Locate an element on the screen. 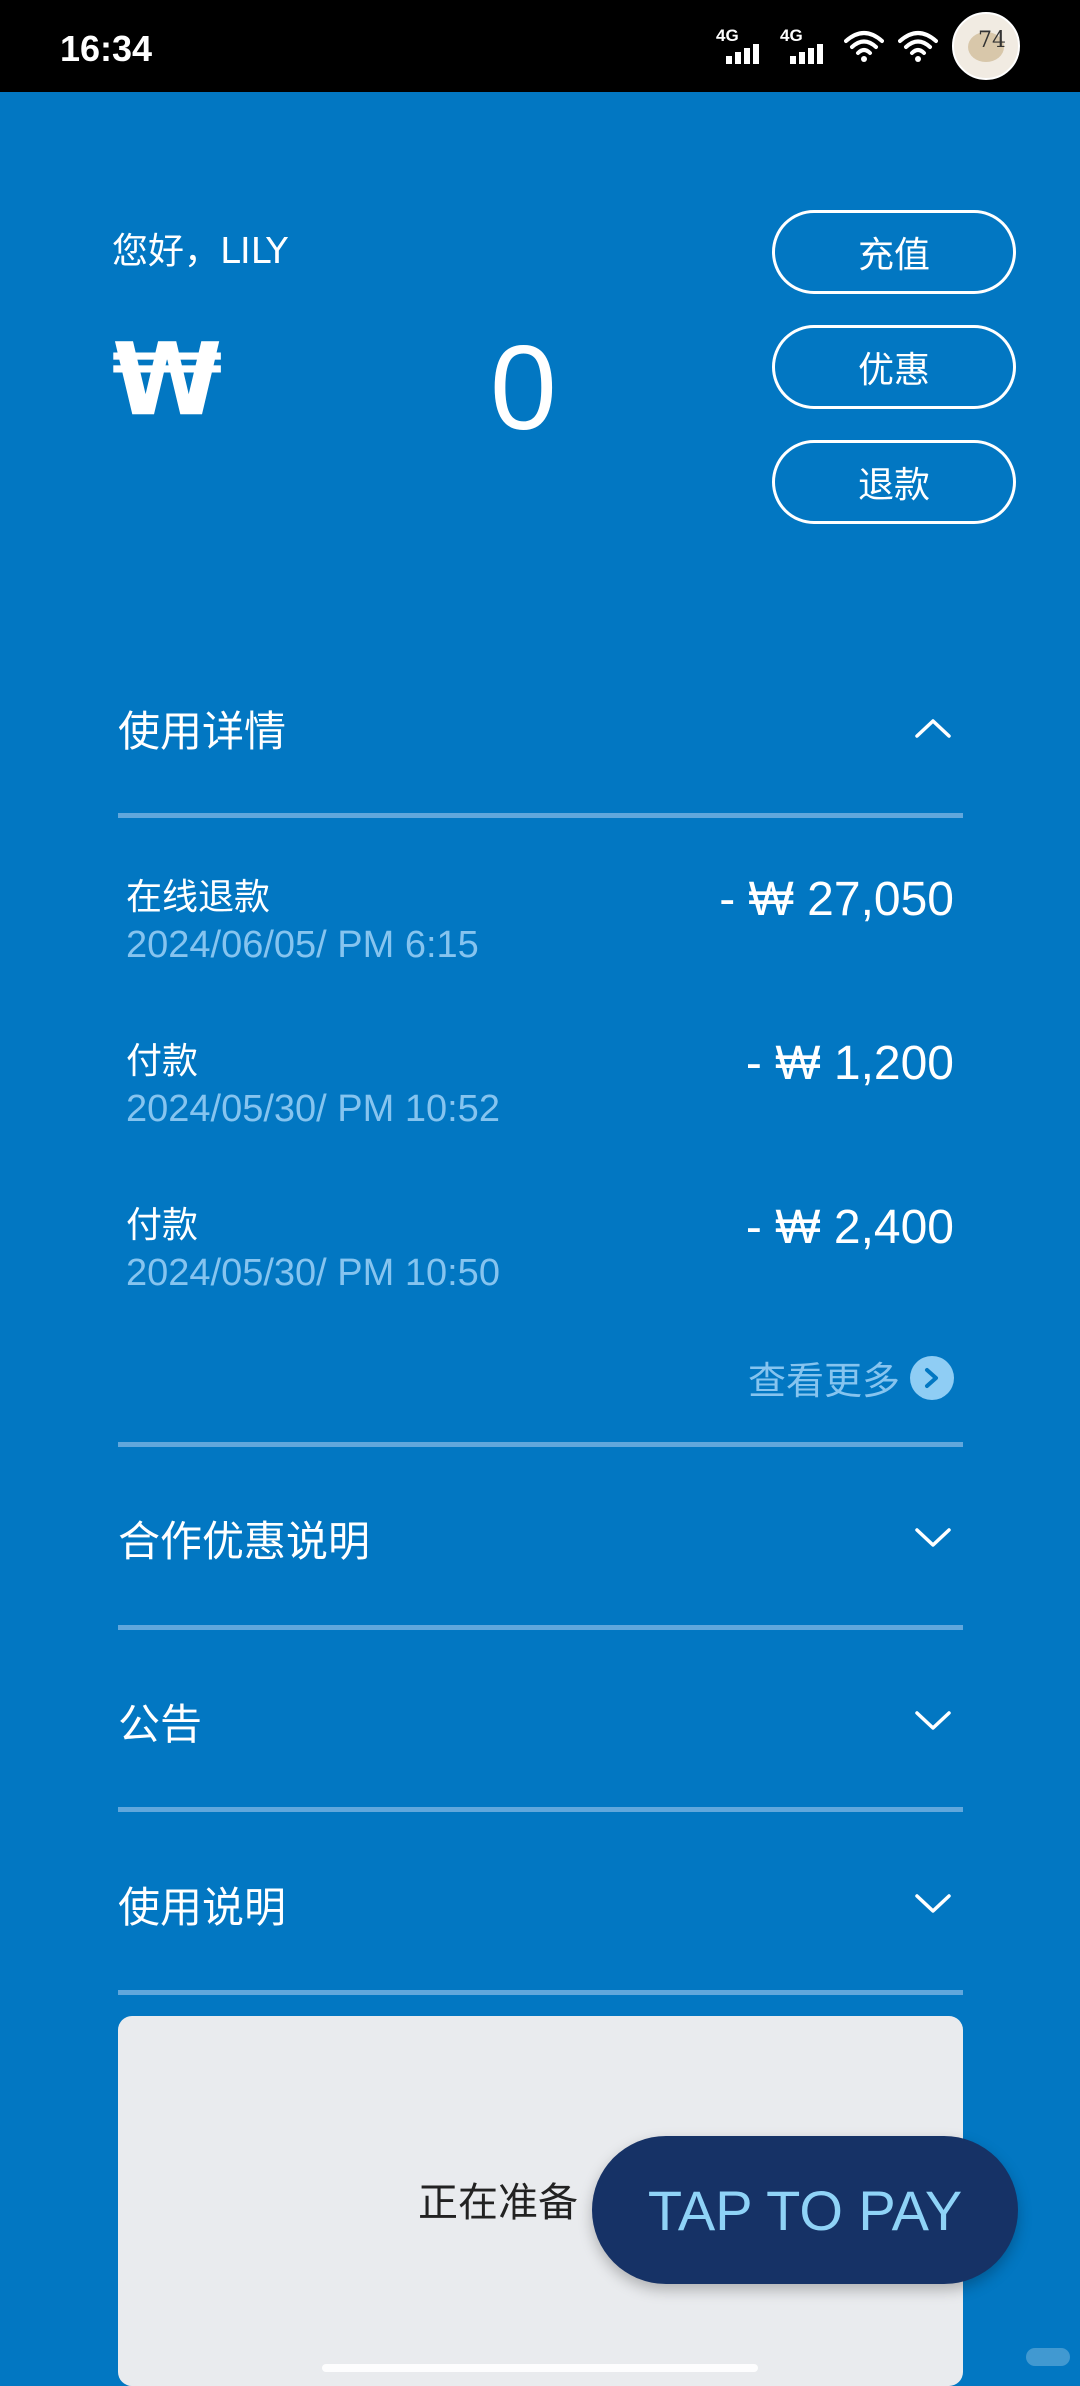 The image size is (1080, 2386). refund-button: 退款 is located at coordinates (894, 482).